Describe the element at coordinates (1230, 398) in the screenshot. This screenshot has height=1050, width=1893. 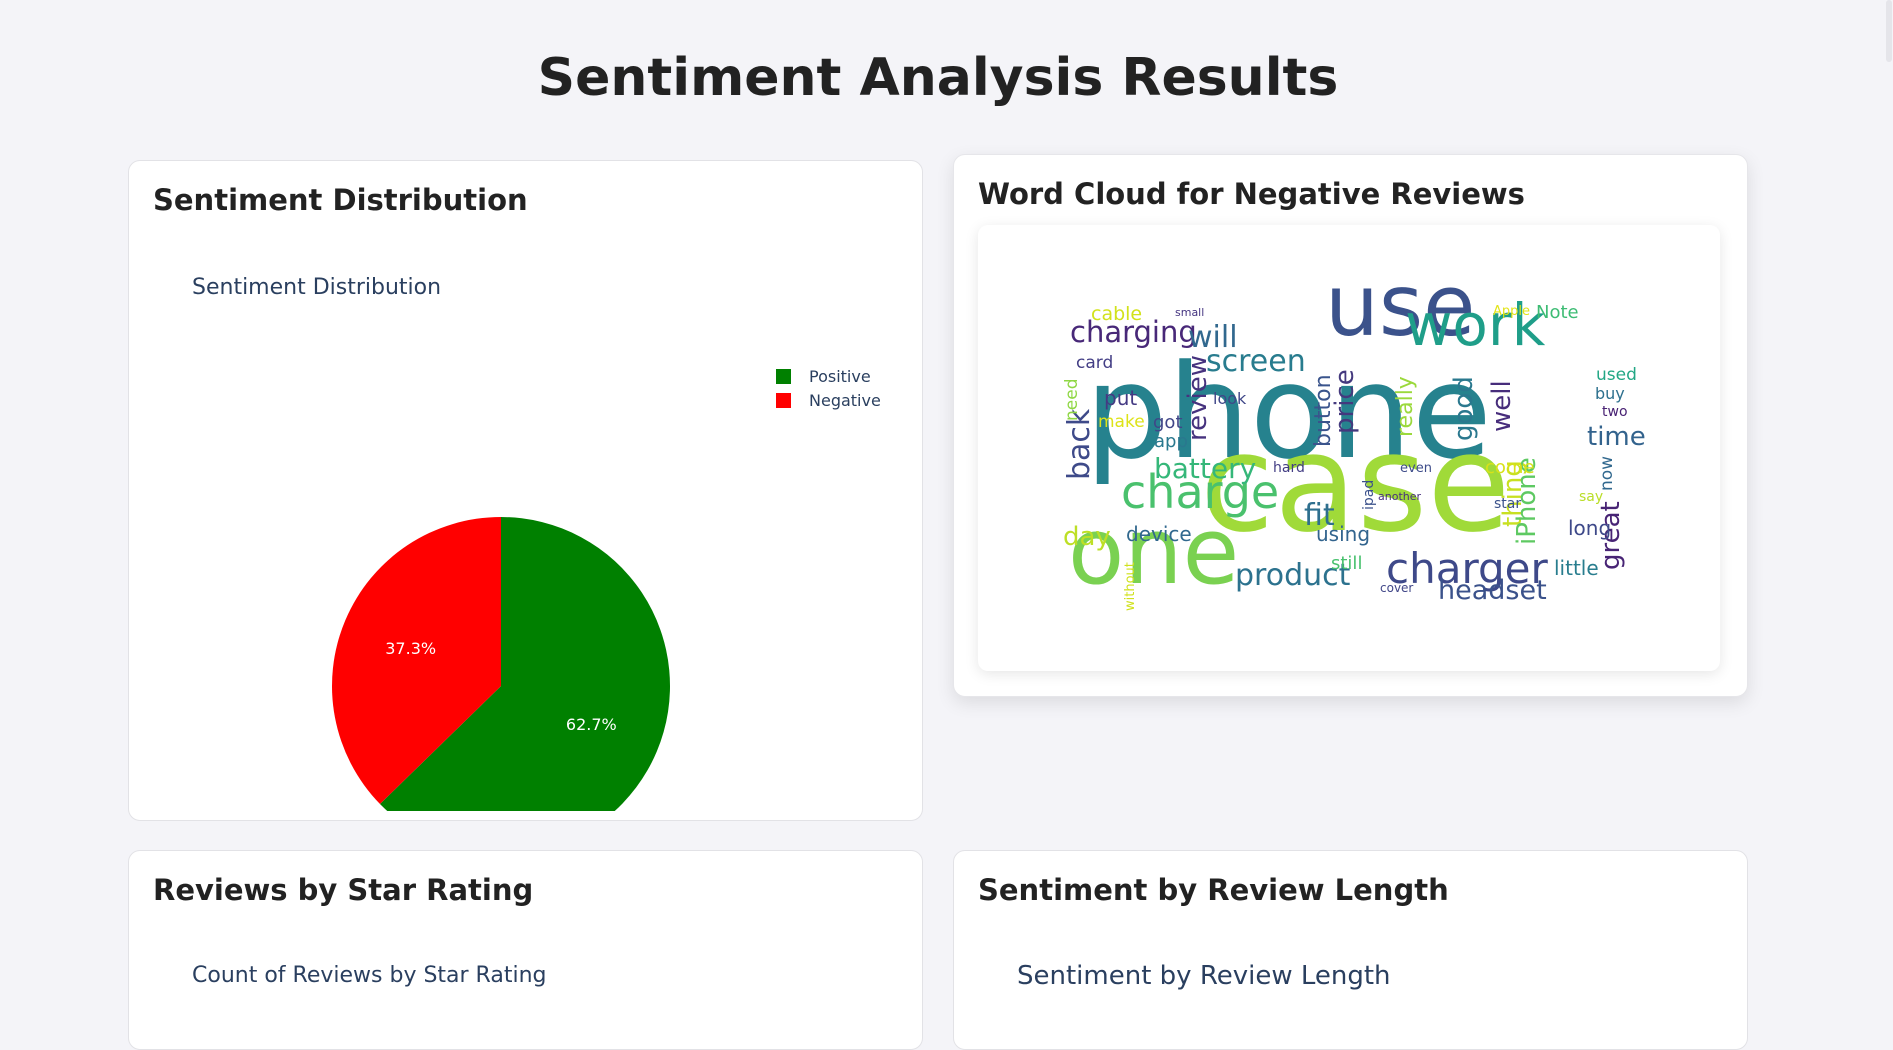
I see `word-cloud-word: look` at that location.